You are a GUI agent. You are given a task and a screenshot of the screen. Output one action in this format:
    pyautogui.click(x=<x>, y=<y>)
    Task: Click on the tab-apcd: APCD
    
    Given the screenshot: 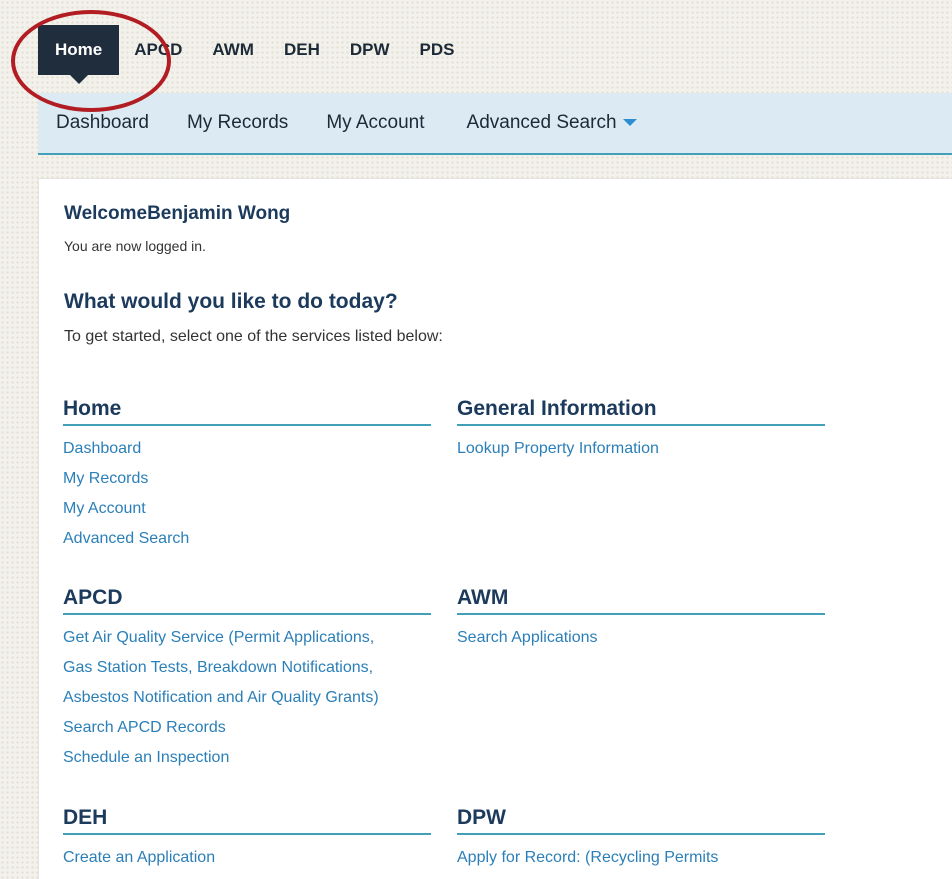 What is the action you would take?
    pyautogui.click(x=158, y=50)
    